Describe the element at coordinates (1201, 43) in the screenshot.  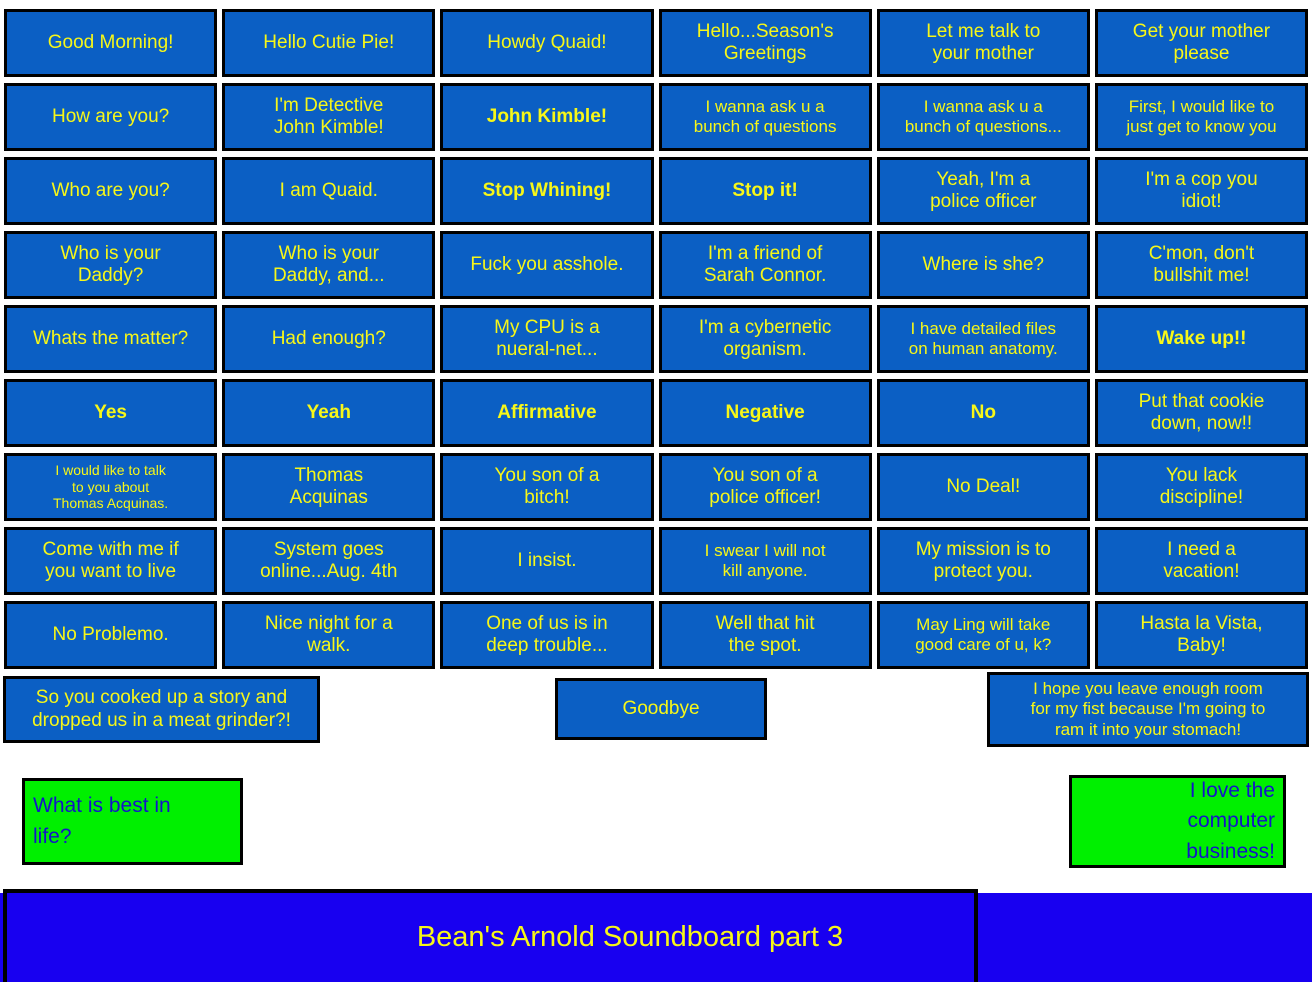
I see `sound-button: Get your mother please` at that location.